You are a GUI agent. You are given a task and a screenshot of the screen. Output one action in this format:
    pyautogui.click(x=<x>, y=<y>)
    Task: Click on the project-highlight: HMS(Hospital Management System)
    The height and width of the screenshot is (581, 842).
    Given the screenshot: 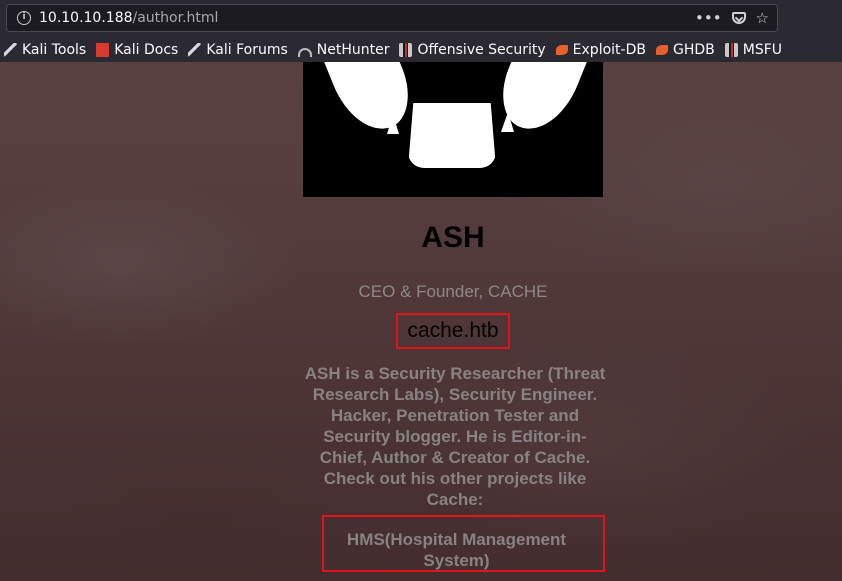 What is the action you would take?
    pyautogui.click(x=463, y=543)
    